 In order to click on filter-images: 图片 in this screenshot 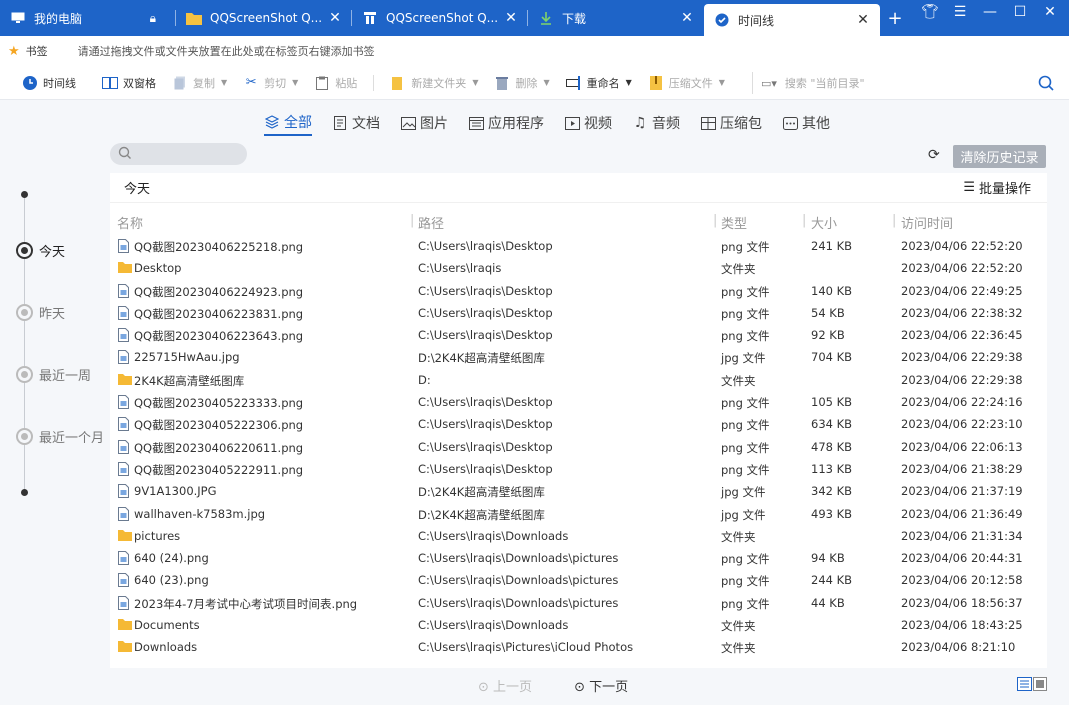, I will do `click(424, 123)`.